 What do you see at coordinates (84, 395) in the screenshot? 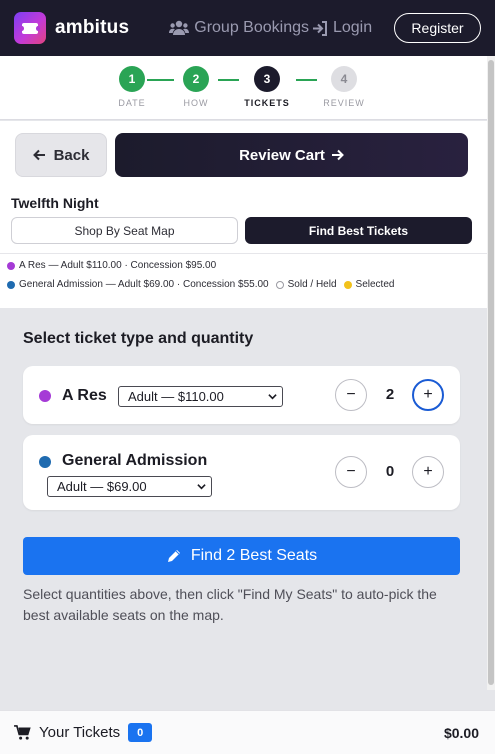
I see `ticket-name: A Res` at bounding box center [84, 395].